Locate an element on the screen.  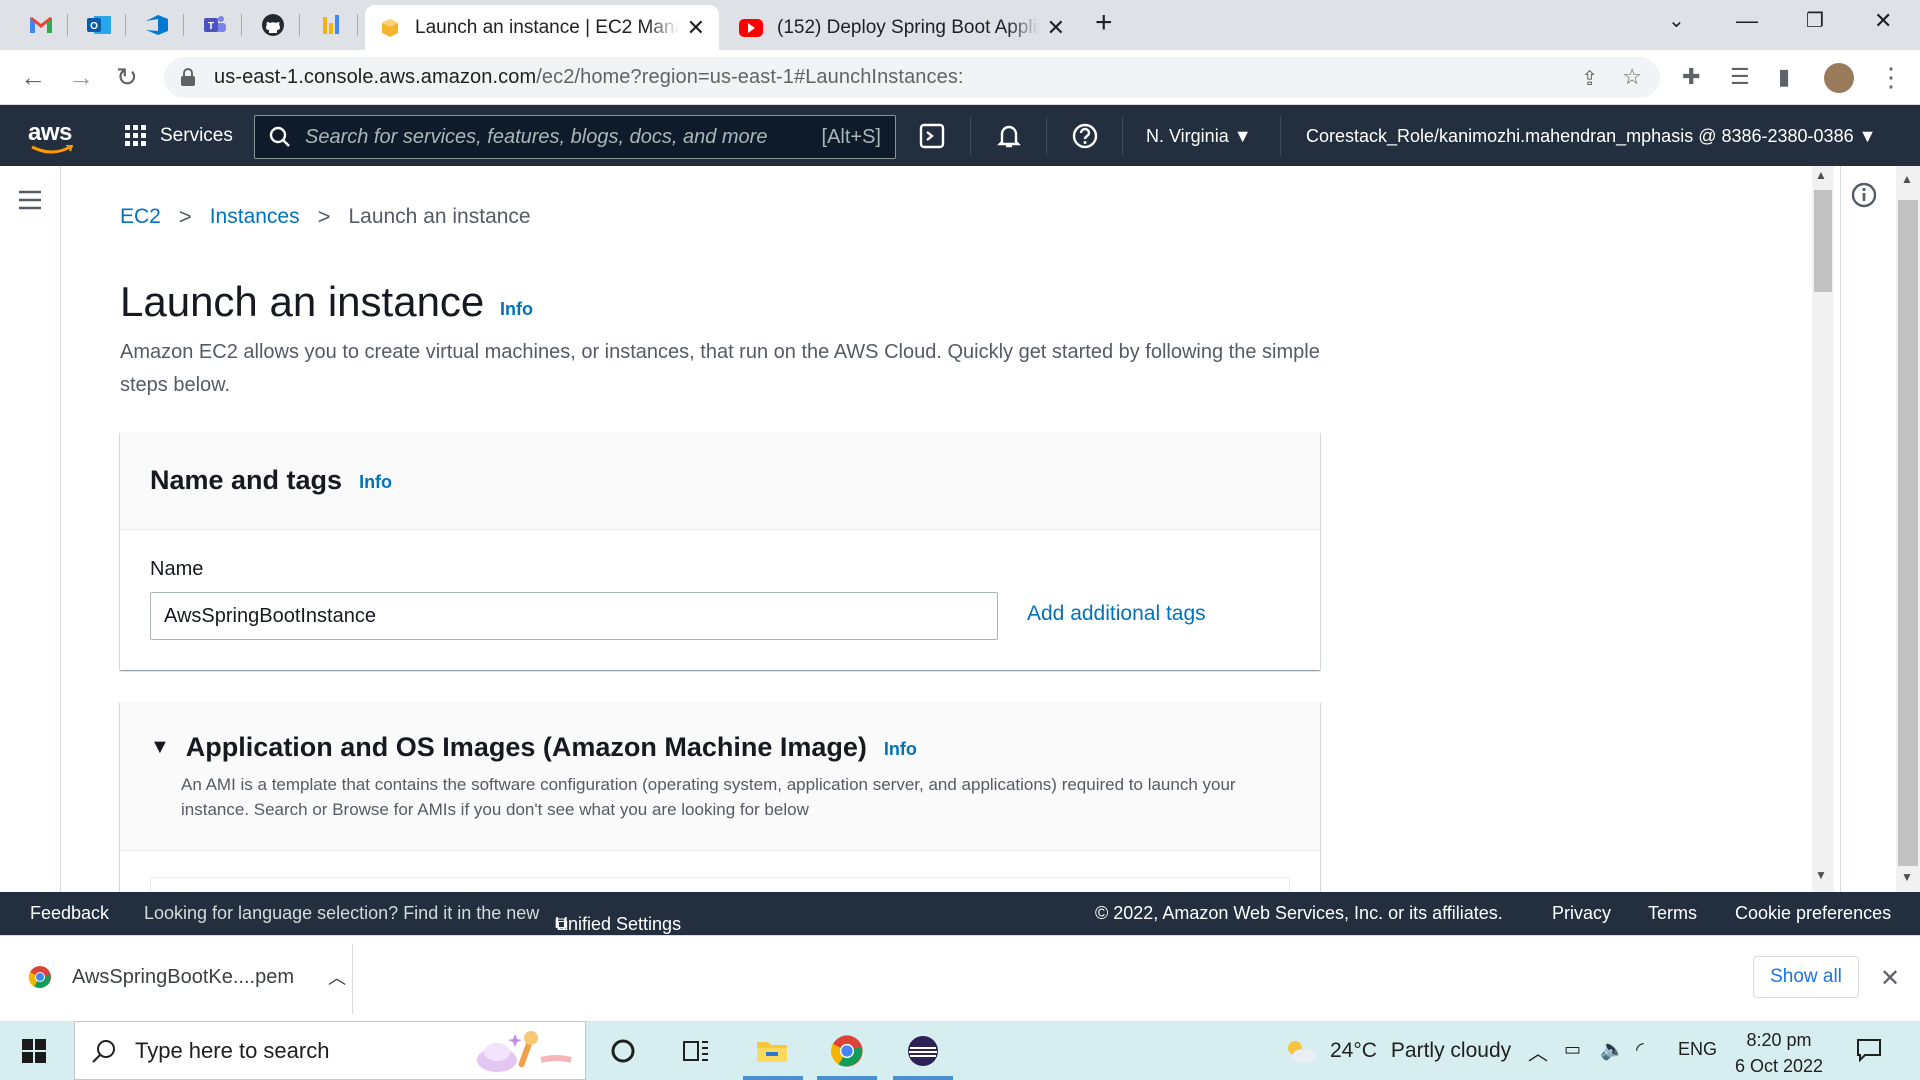
privacy-link: Privacy is located at coordinates (1581, 913).